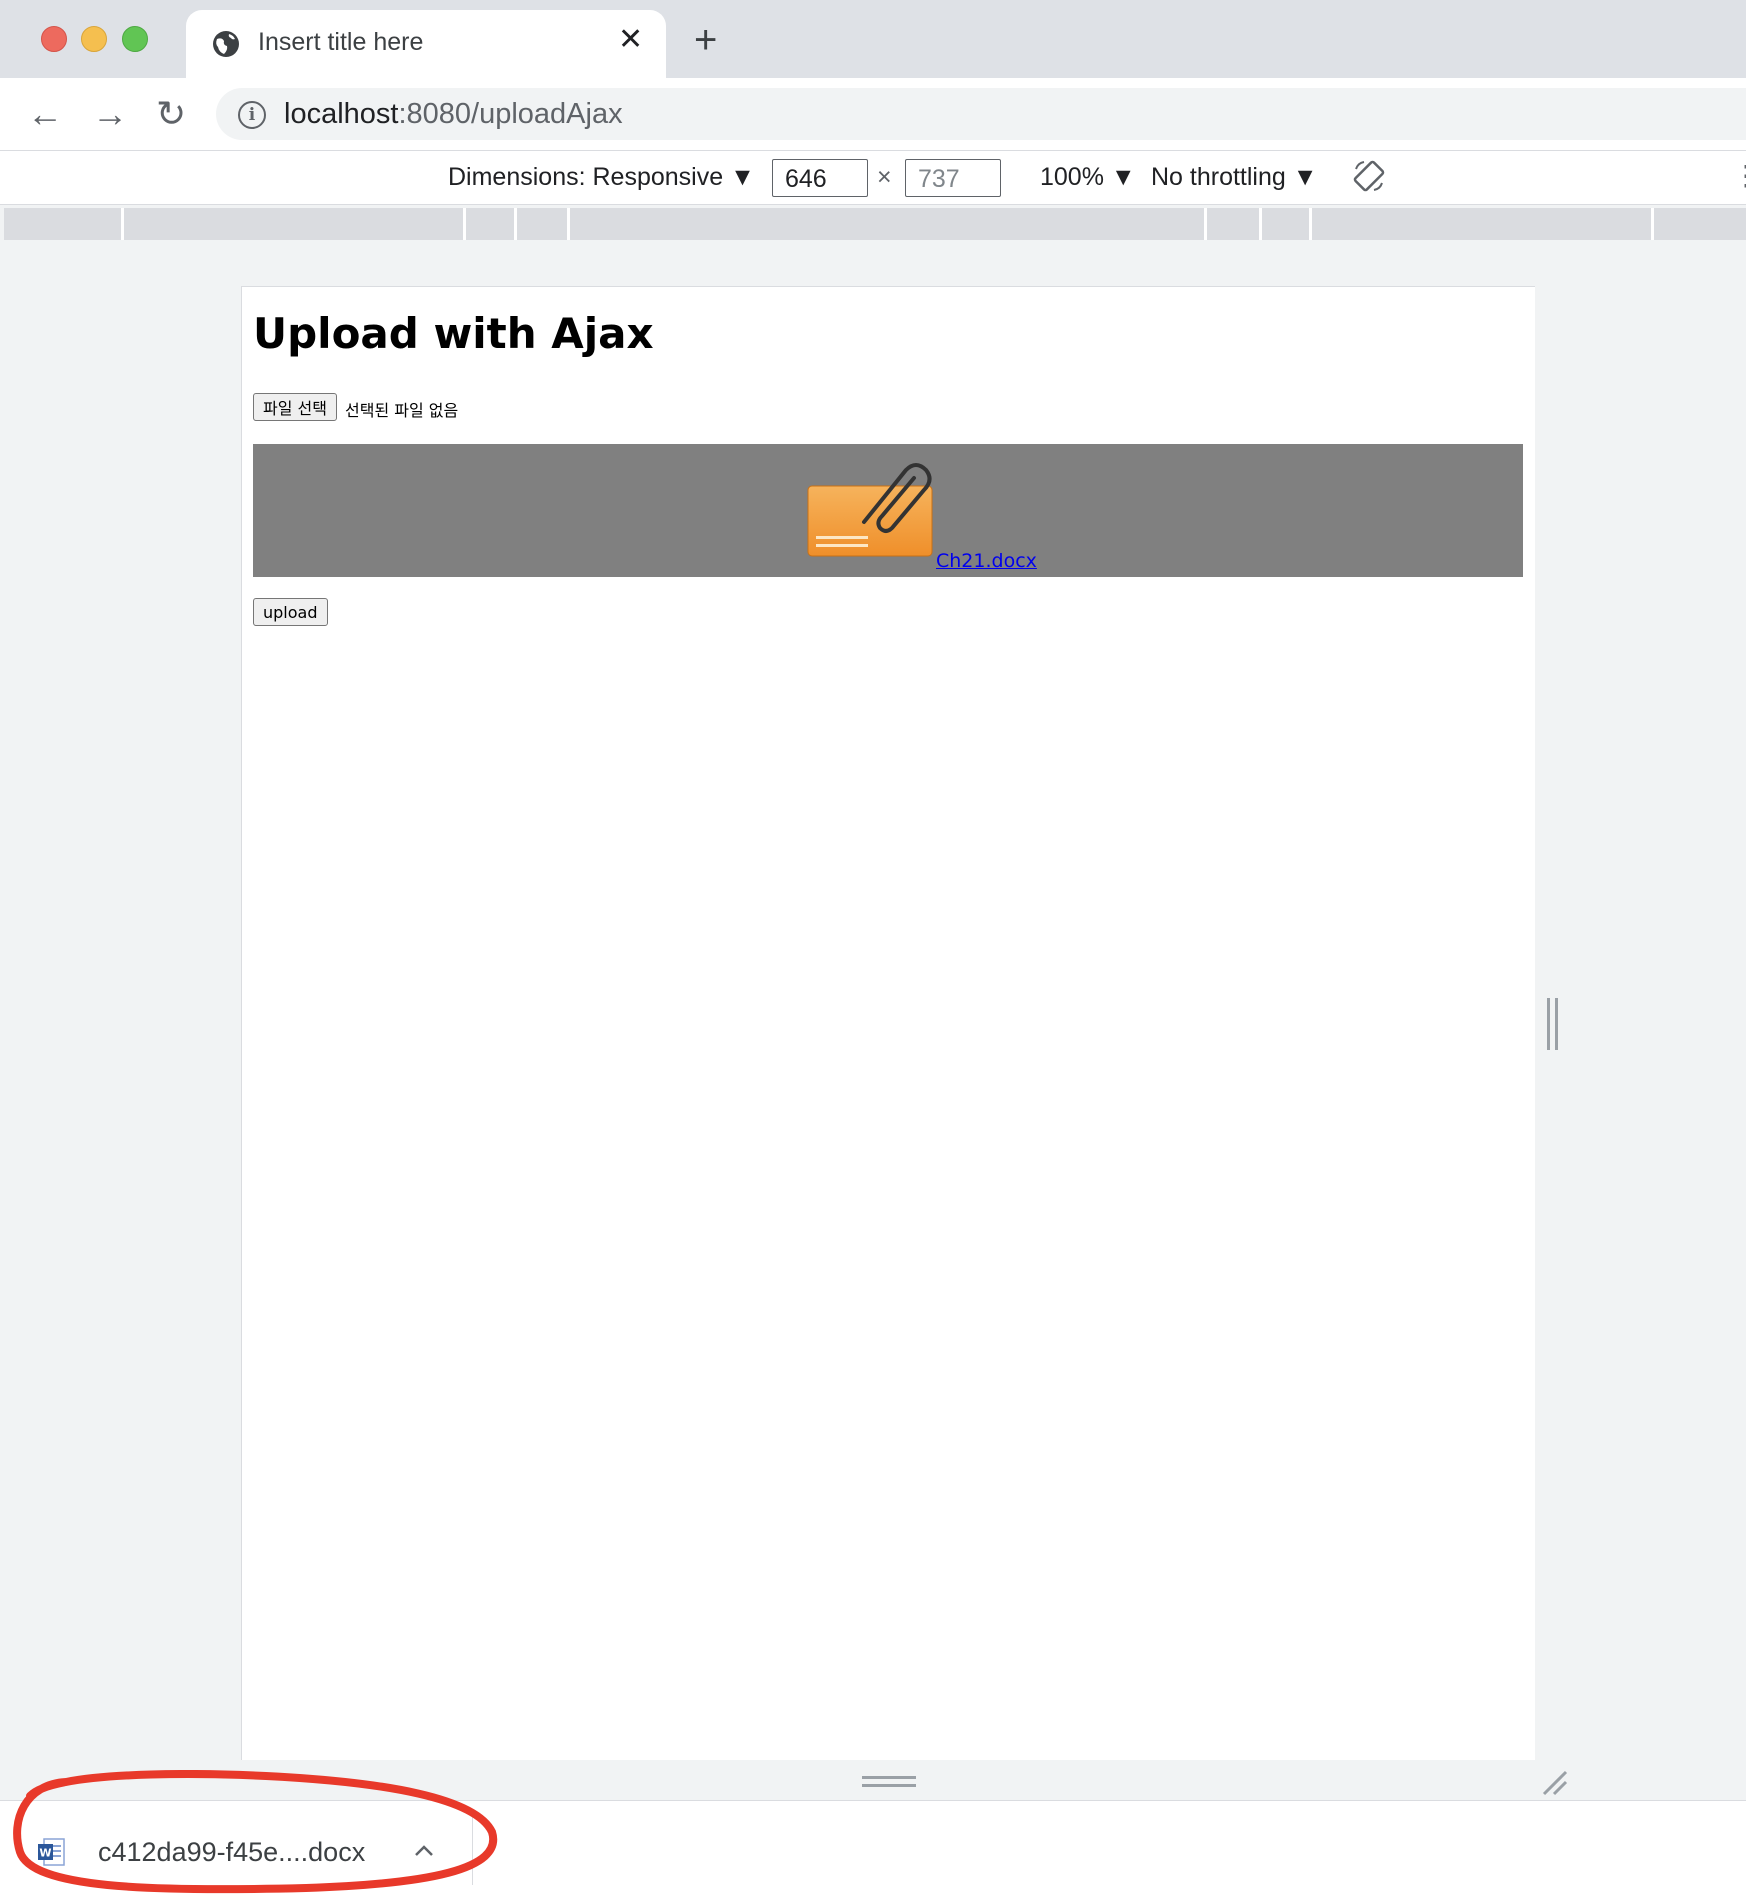 The image size is (1746, 1899). I want to click on zoom-dropdown: 100% ▼, so click(1088, 177).